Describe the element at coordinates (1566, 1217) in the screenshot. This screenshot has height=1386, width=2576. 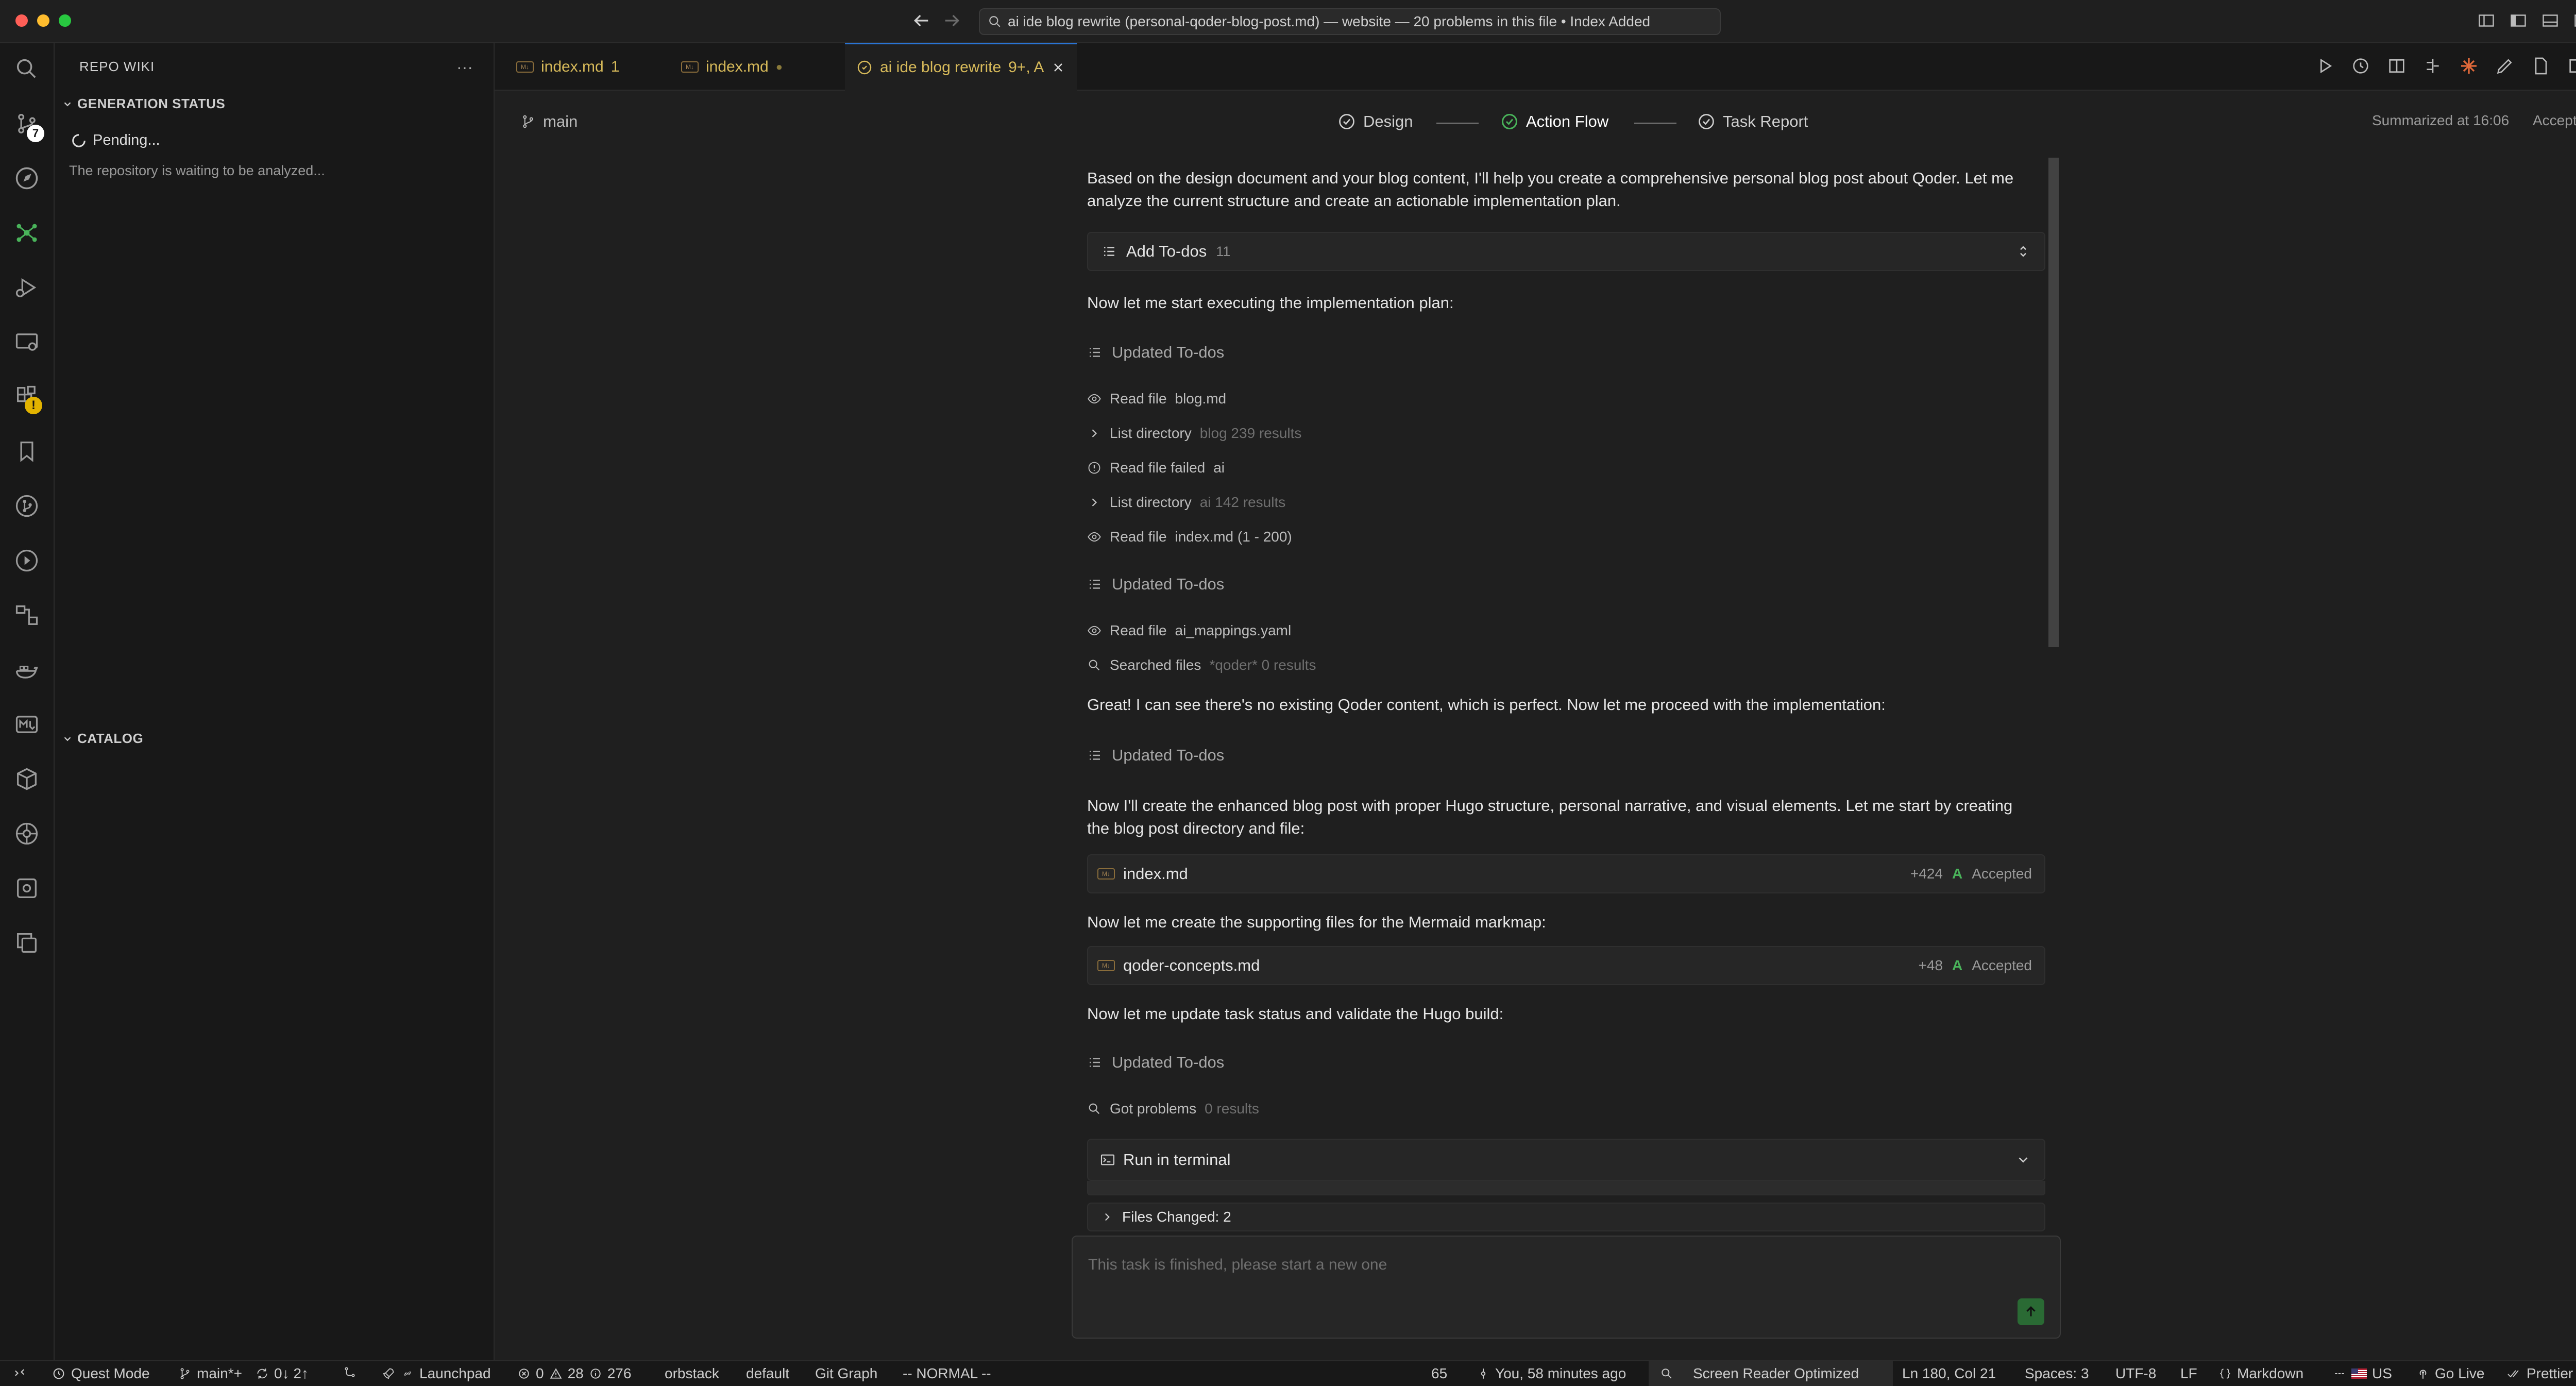
I see `files-changed-row: Files Changed: 2` at that location.